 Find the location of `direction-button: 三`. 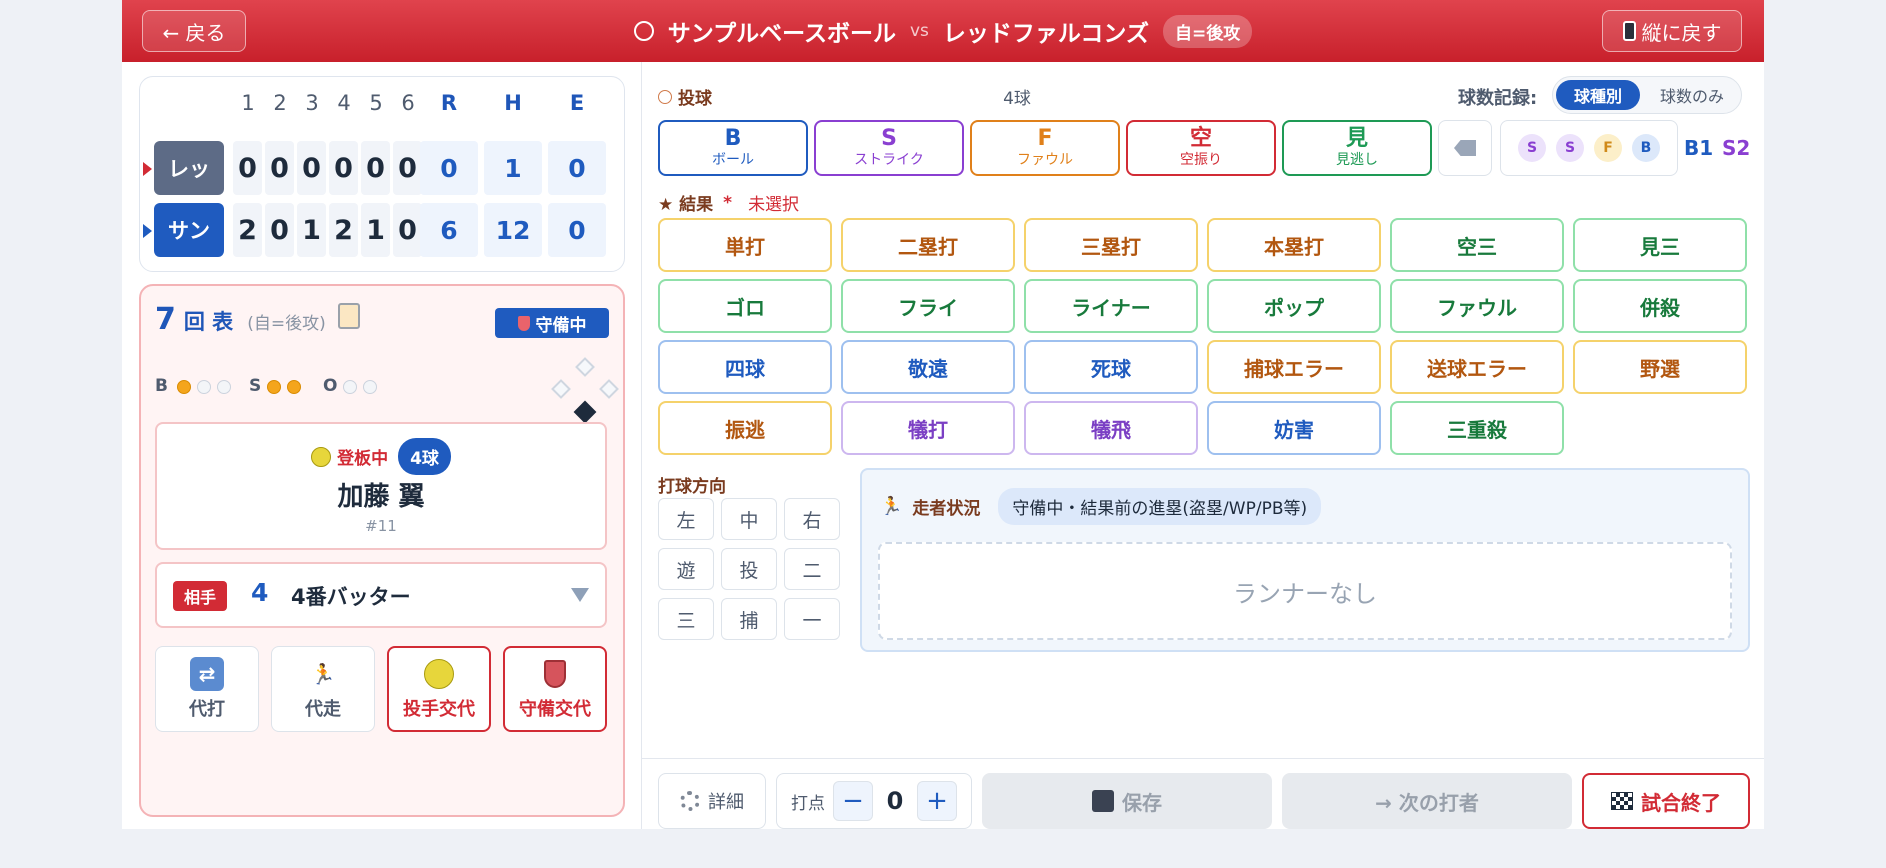

direction-button: 三 is located at coordinates (686, 619).